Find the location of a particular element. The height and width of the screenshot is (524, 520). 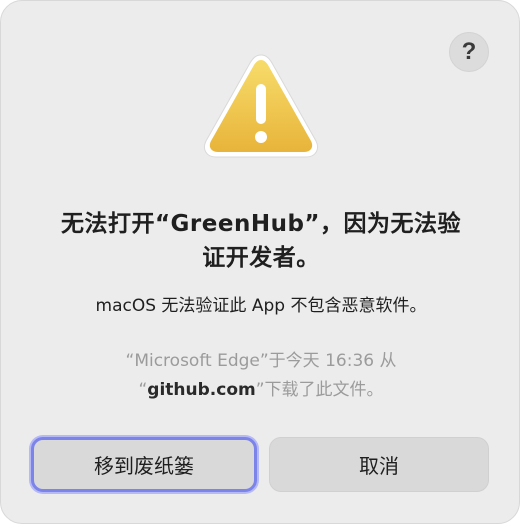

source-line: “github.com”下载了此文件。 is located at coordinates (260, 390).